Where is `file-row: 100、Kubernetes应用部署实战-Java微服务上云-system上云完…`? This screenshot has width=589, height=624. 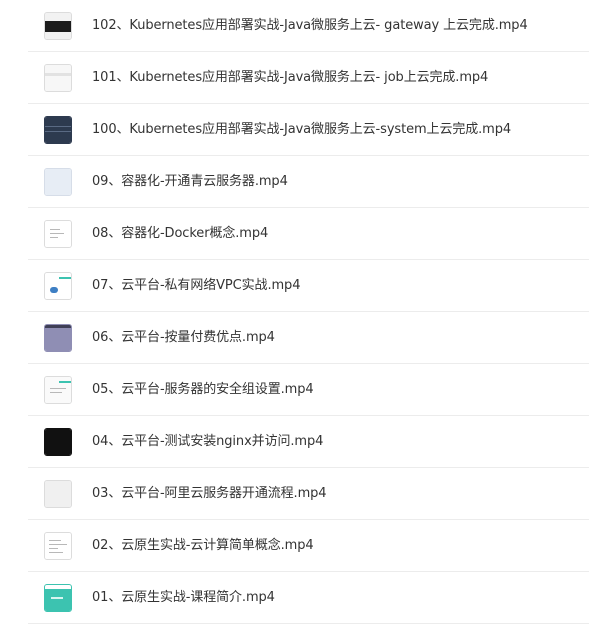
file-row: 100、Kubernetes应用部署实战-Java微服务上云-system上云完… is located at coordinates (294, 130).